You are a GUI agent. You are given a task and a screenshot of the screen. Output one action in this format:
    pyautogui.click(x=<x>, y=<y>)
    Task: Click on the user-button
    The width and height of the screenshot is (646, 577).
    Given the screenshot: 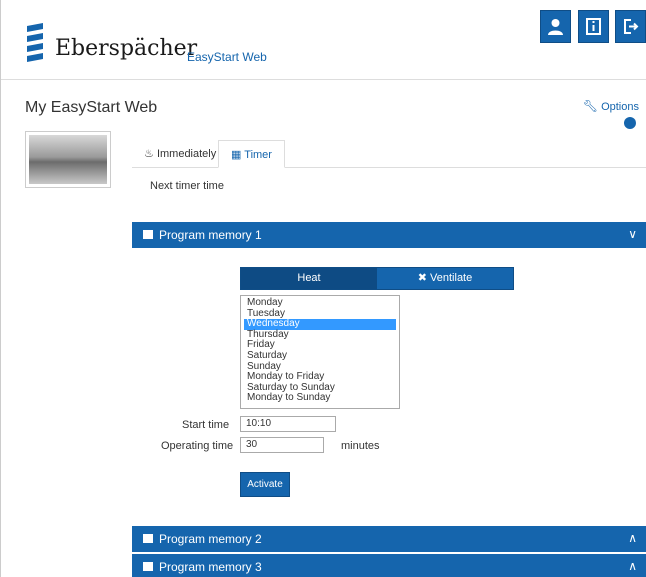 What is the action you would take?
    pyautogui.click(x=555, y=26)
    